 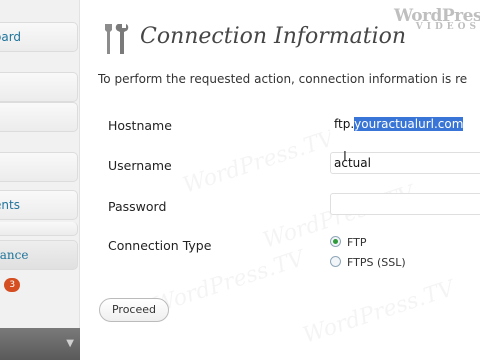 What do you see at coordinates (70, 343) in the screenshot?
I see `triangle-down-icon: ▼` at bounding box center [70, 343].